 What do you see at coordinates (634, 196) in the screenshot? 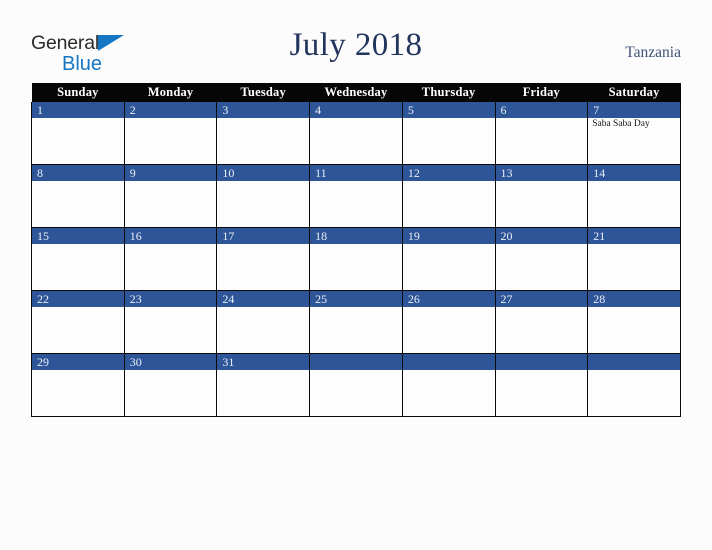
I see `calendar-day-cell: 14` at bounding box center [634, 196].